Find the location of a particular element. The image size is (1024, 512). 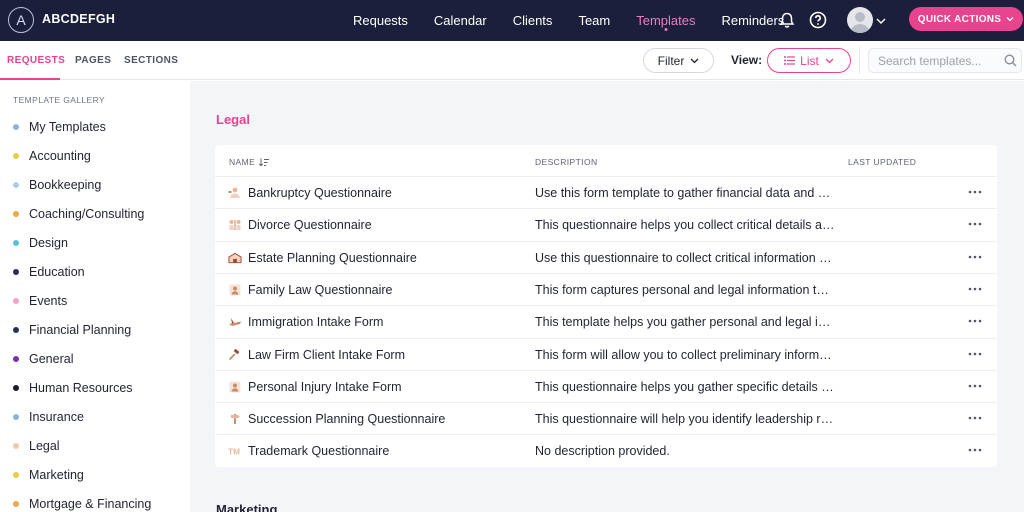

search-icon is located at coordinates (1010, 63).